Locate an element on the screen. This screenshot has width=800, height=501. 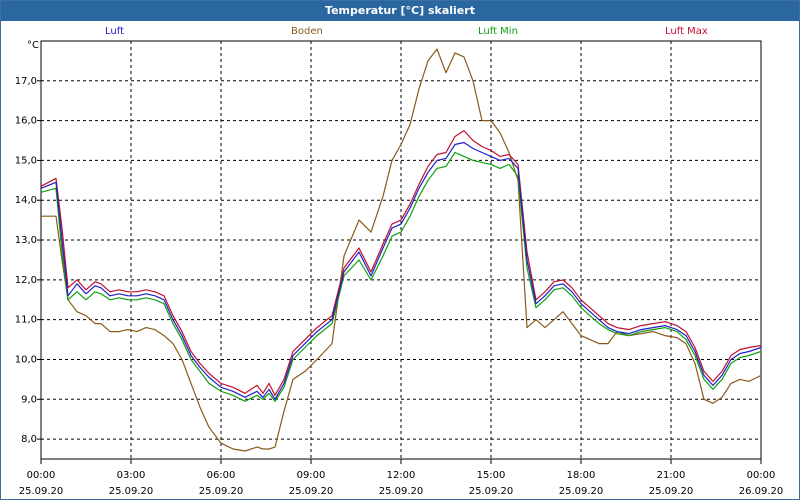
ytick-label: 8,0 is located at coordinates (29, 439).